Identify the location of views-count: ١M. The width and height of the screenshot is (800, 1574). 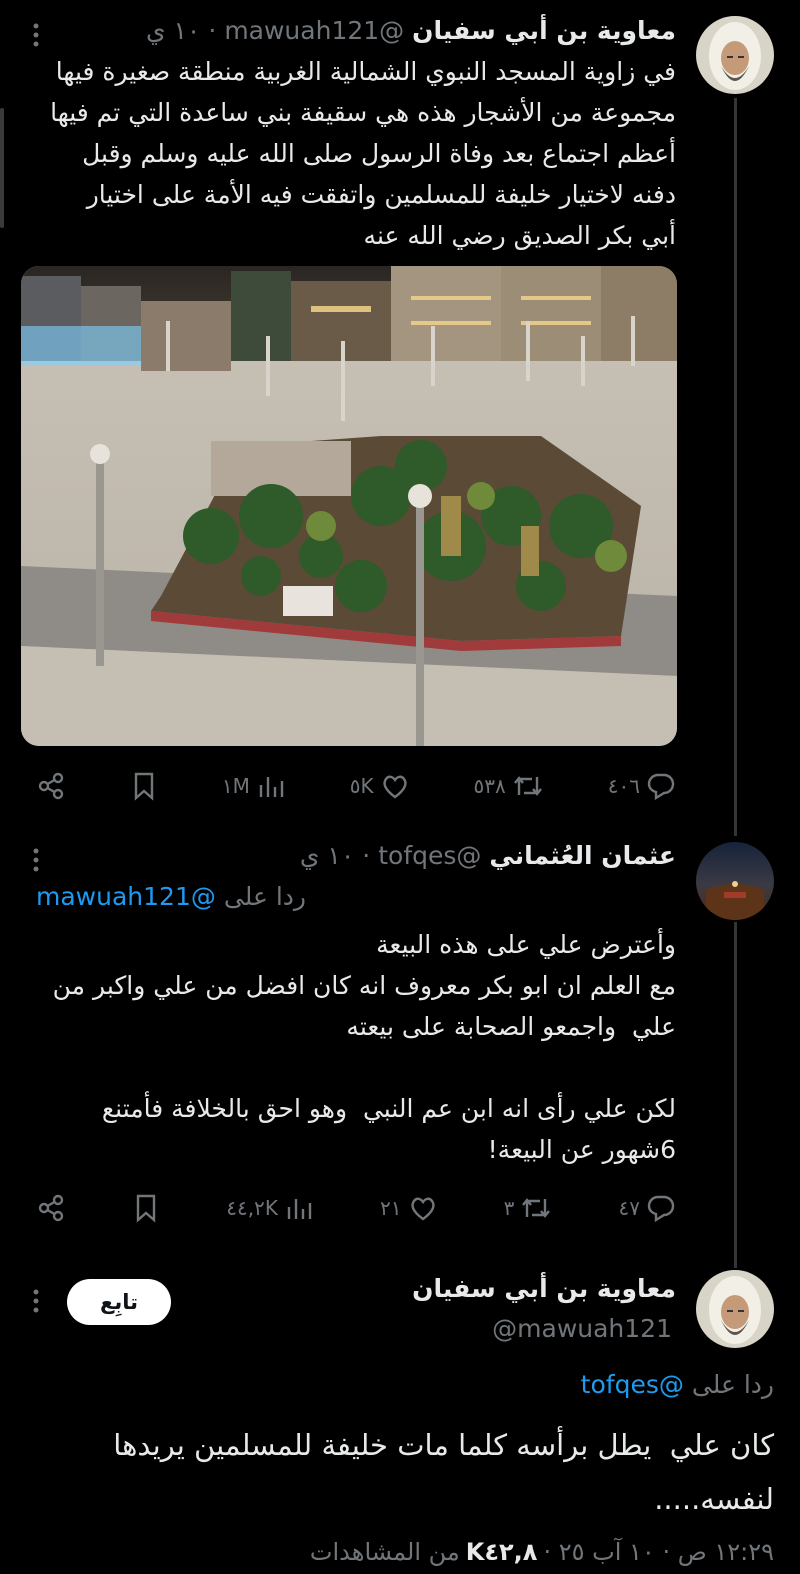
(235, 786).